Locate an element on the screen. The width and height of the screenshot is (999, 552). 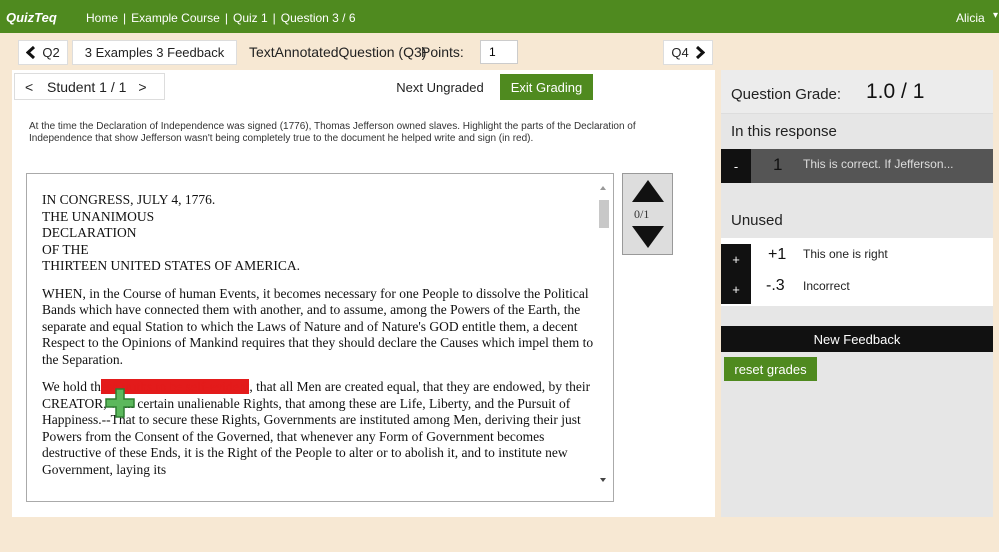
examples-feedback-button: 3 Examples 3 Feedback is located at coordinates (154, 52).